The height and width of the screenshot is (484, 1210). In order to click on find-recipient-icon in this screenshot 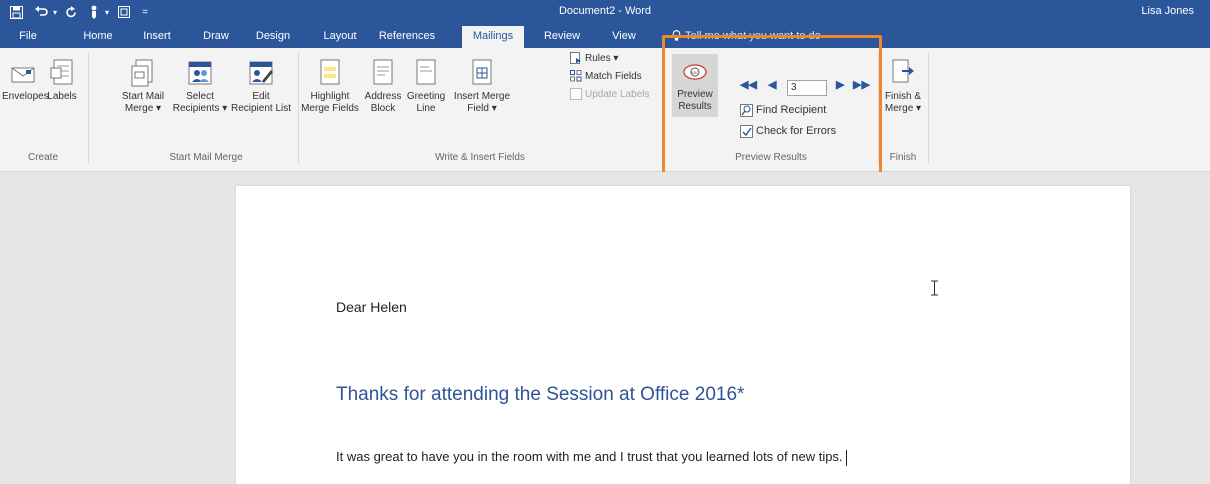, I will do `click(746, 110)`.